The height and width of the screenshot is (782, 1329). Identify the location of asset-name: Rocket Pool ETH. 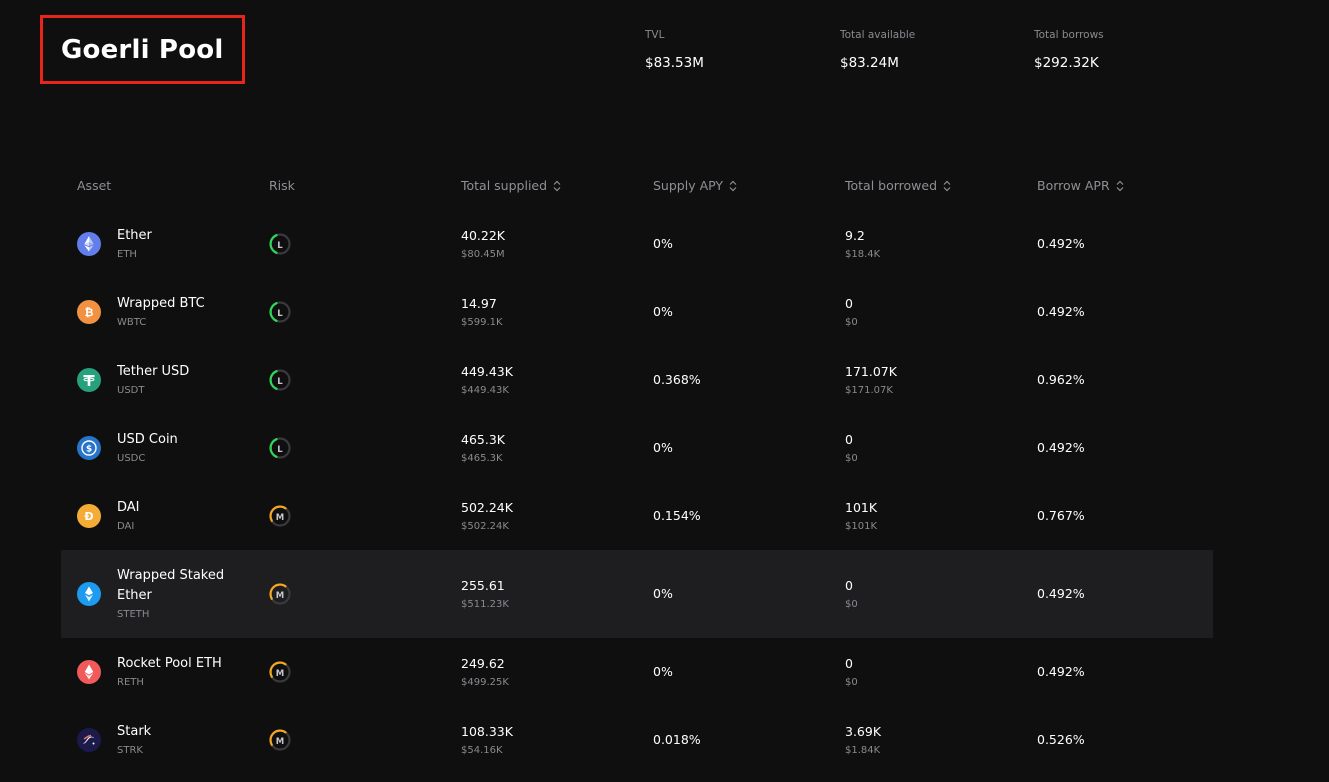
(169, 663).